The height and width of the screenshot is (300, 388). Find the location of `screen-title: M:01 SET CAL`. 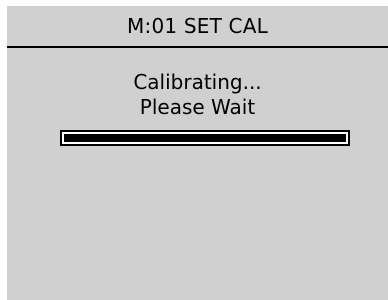

screen-title: M:01 SET CAL is located at coordinates (197, 26).